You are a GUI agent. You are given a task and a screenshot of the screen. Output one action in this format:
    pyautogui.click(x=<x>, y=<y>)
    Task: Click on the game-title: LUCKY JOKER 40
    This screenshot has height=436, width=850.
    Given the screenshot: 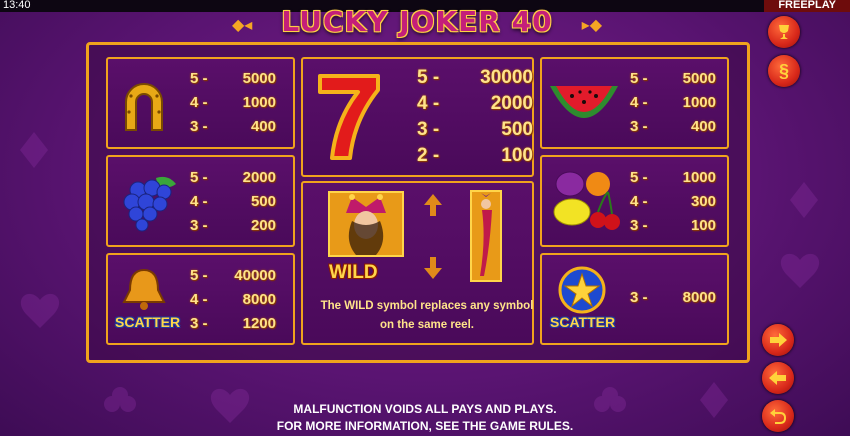 What is the action you would take?
    pyautogui.click(x=417, y=21)
    